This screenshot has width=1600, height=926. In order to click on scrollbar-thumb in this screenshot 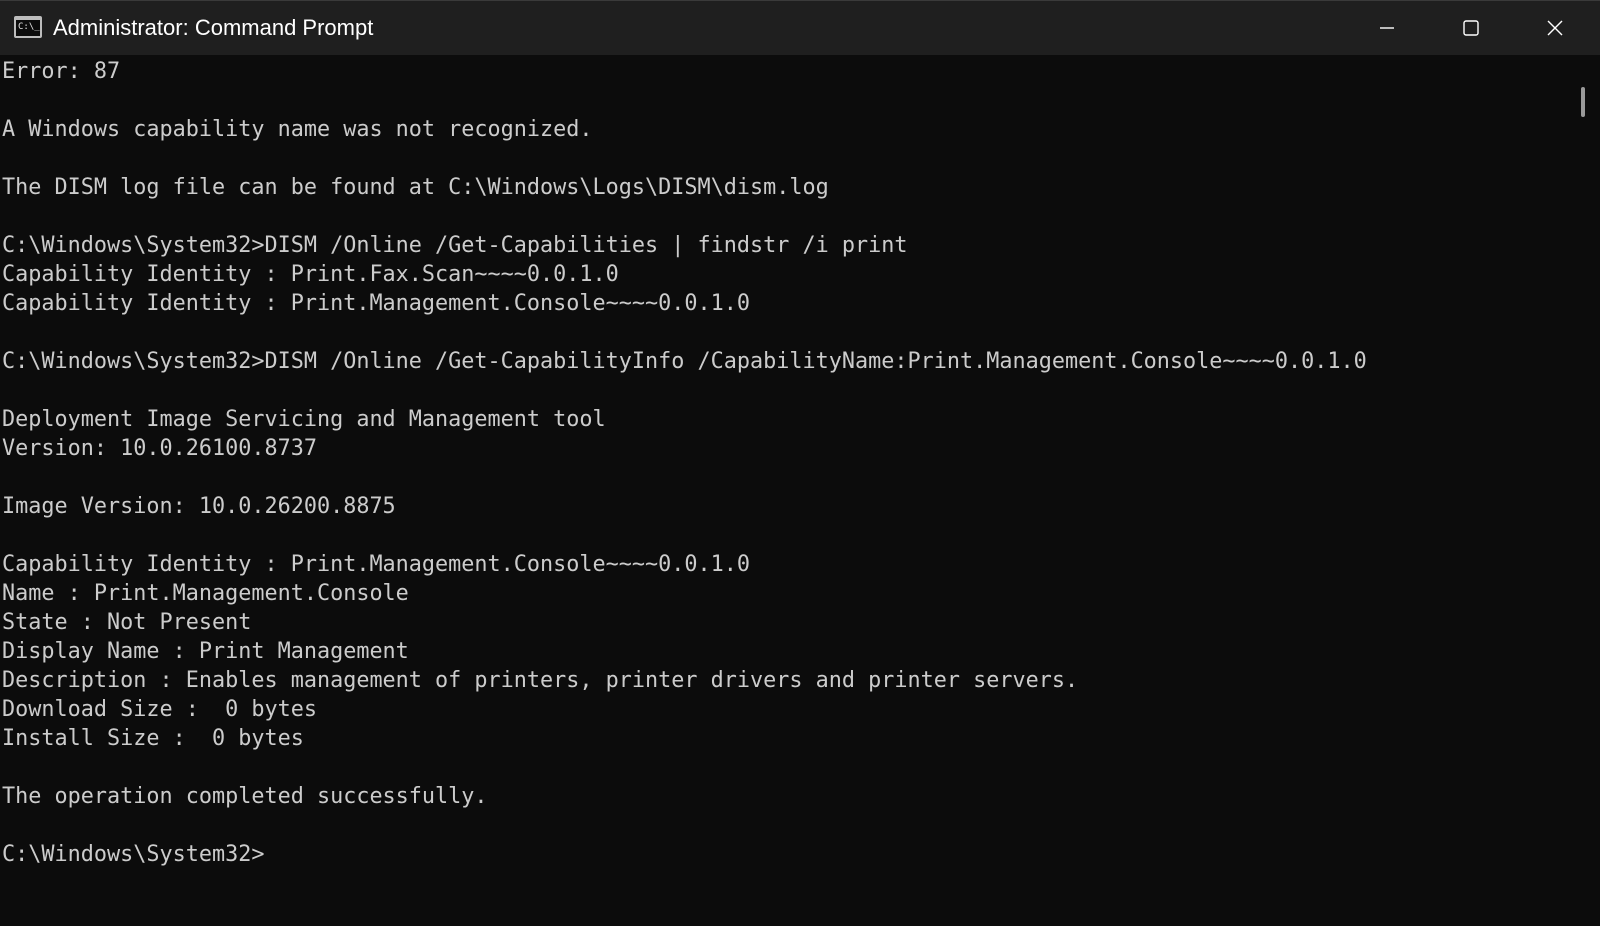, I will do `click(1583, 102)`.